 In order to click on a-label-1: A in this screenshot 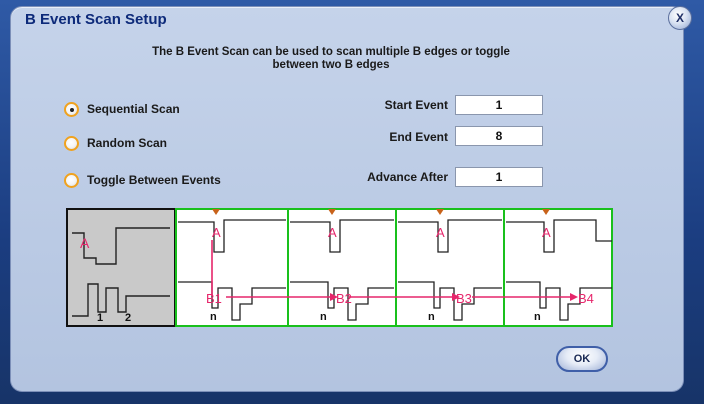, I will do `click(216, 232)`.